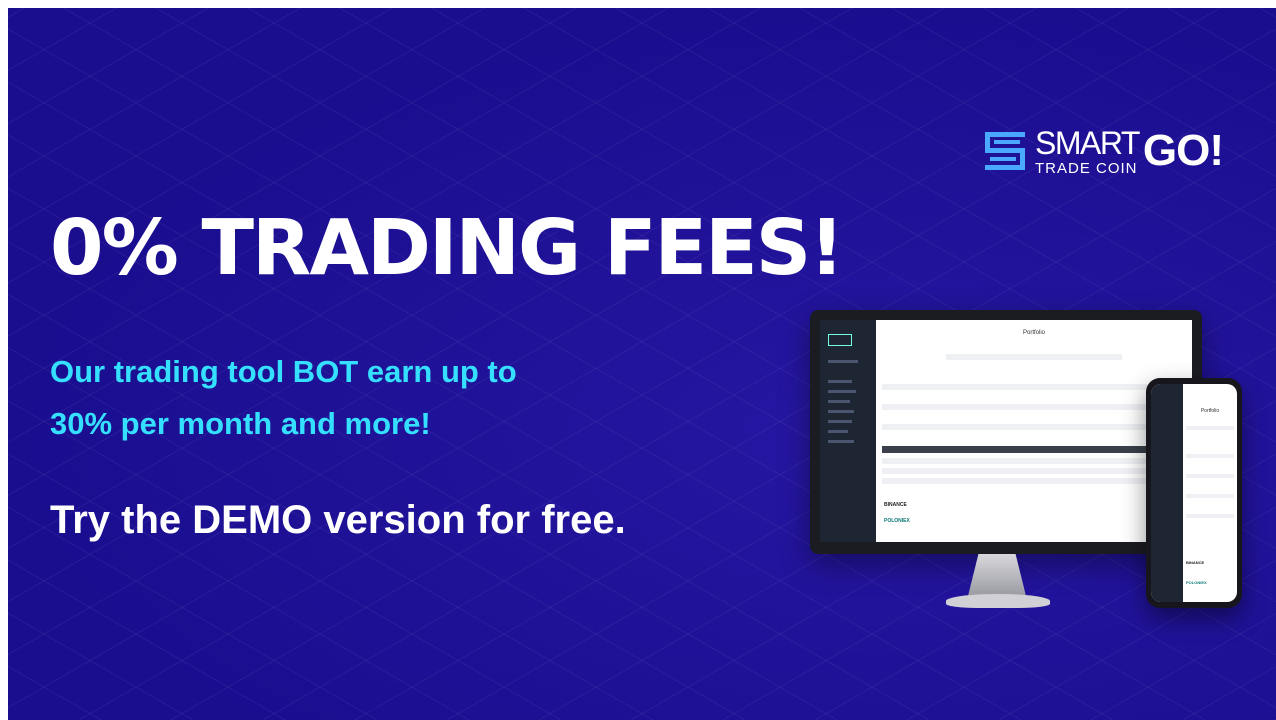 This screenshot has width=1276, height=720. I want to click on phone-mockup: Portfolio BINANCE POLONIEX, so click(1194, 493).